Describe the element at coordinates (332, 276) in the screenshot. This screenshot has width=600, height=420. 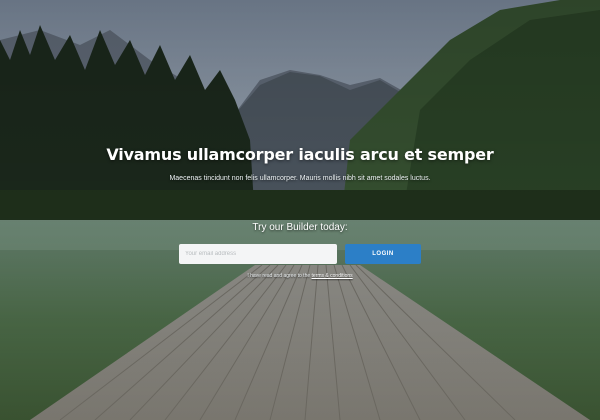
I see `terms-link: terms & conditions` at that location.